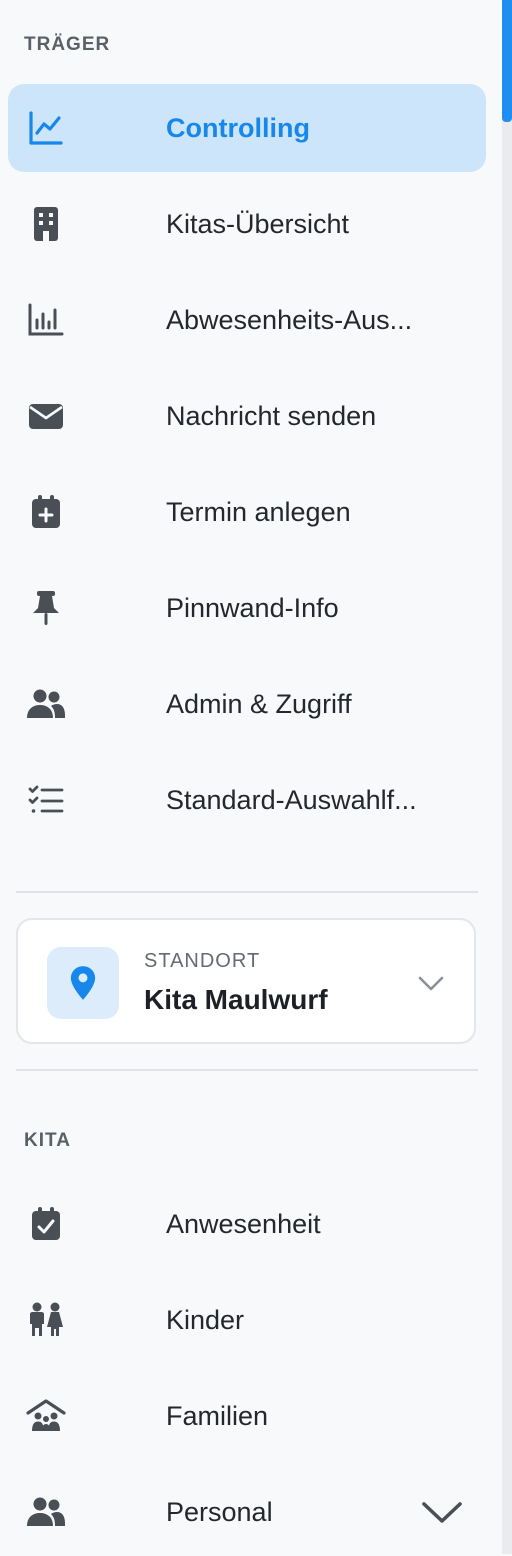  Describe the element at coordinates (507, 777) in the screenshot. I see `scrollbar` at that location.